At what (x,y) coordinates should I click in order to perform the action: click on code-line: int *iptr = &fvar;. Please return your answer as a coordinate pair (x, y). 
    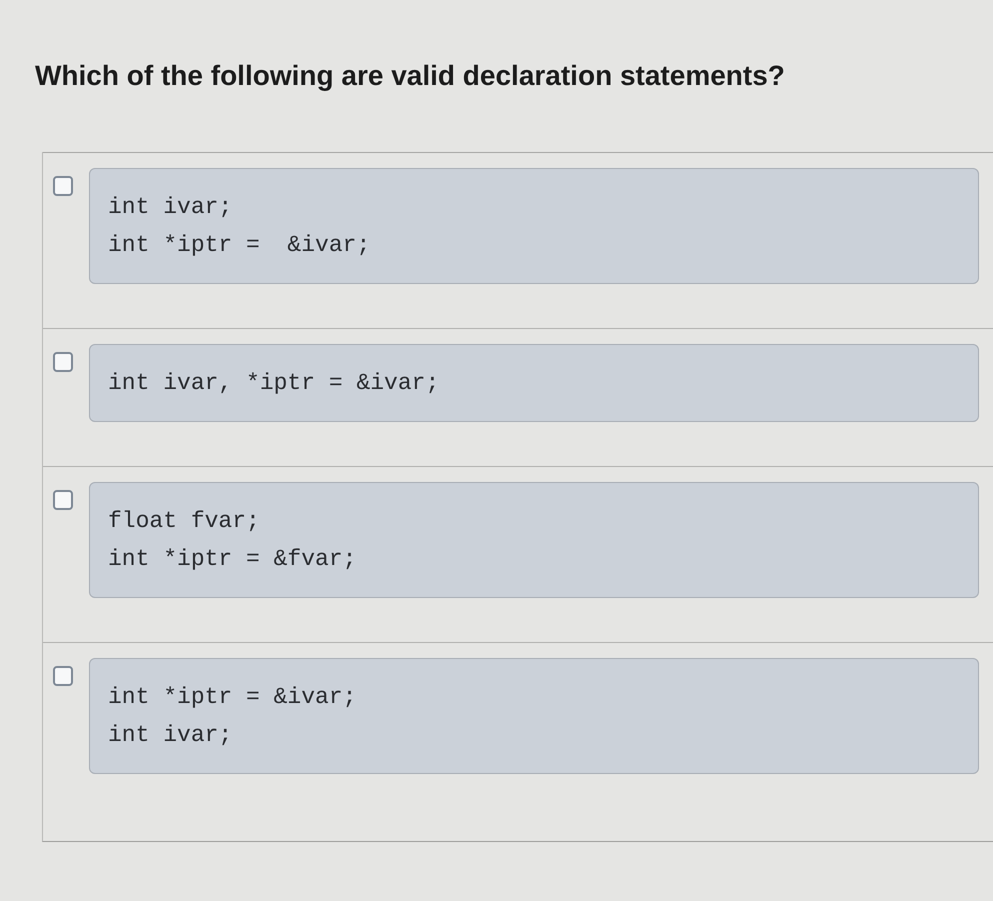
    Looking at the image, I should click on (232, 559).